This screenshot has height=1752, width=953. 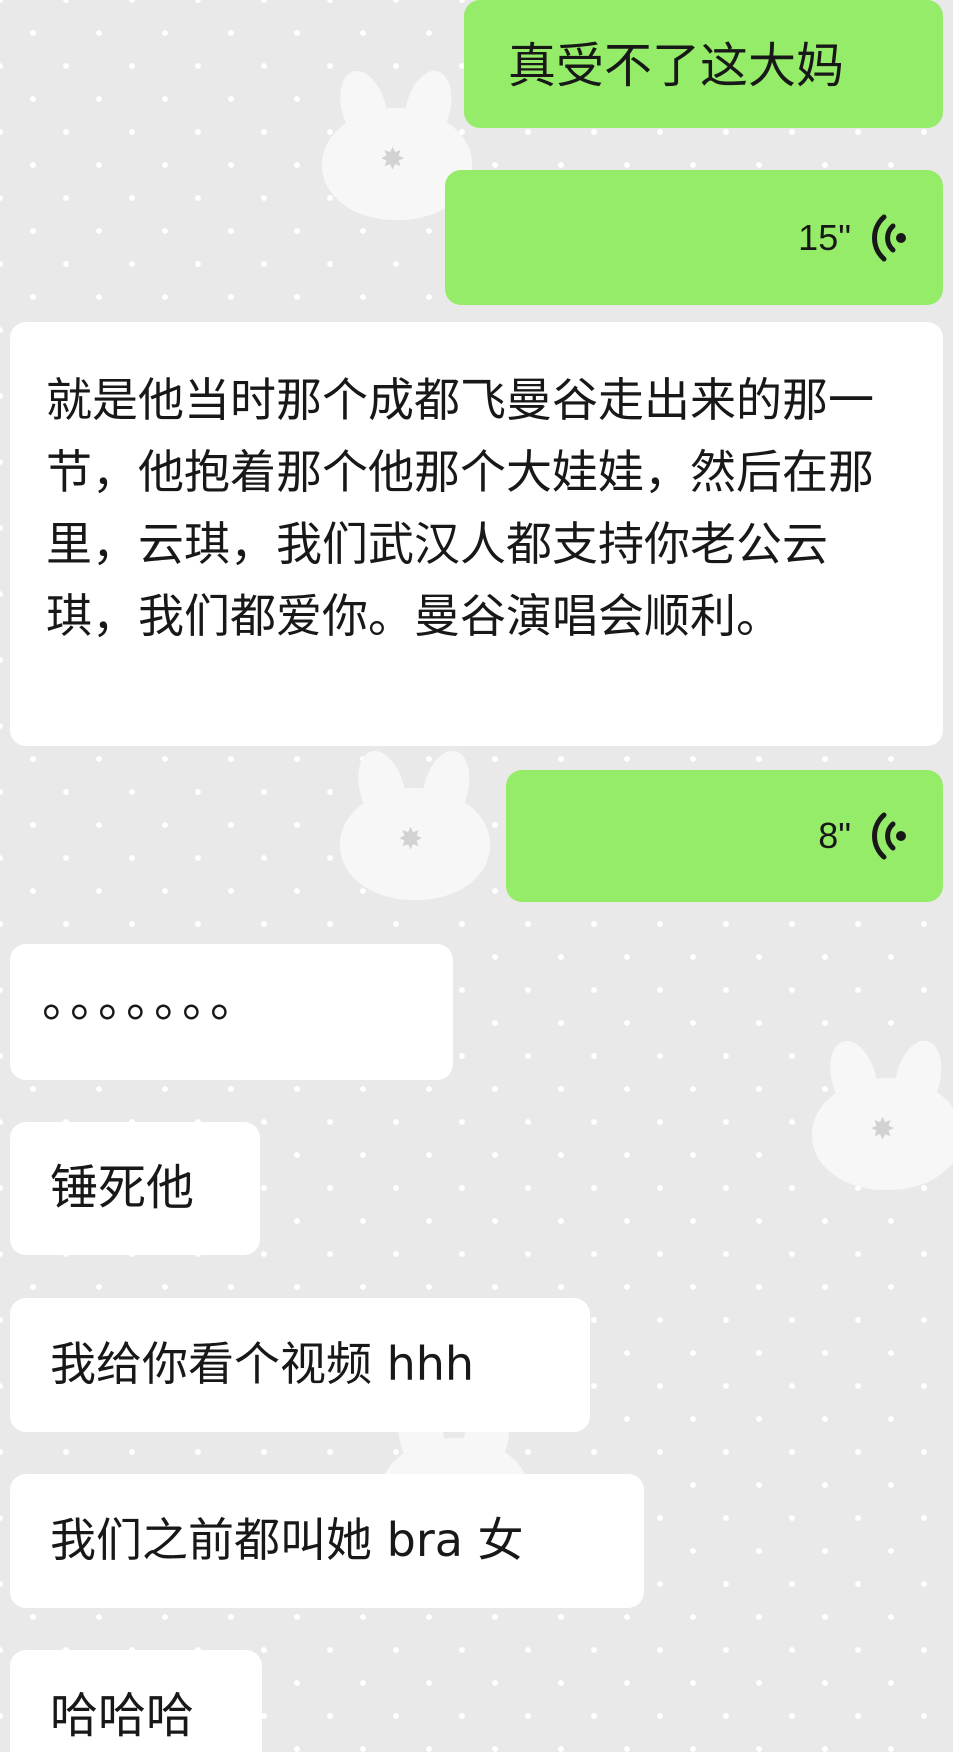 I want to click on message-text: 锤死他, so click(x=122, y=1188).